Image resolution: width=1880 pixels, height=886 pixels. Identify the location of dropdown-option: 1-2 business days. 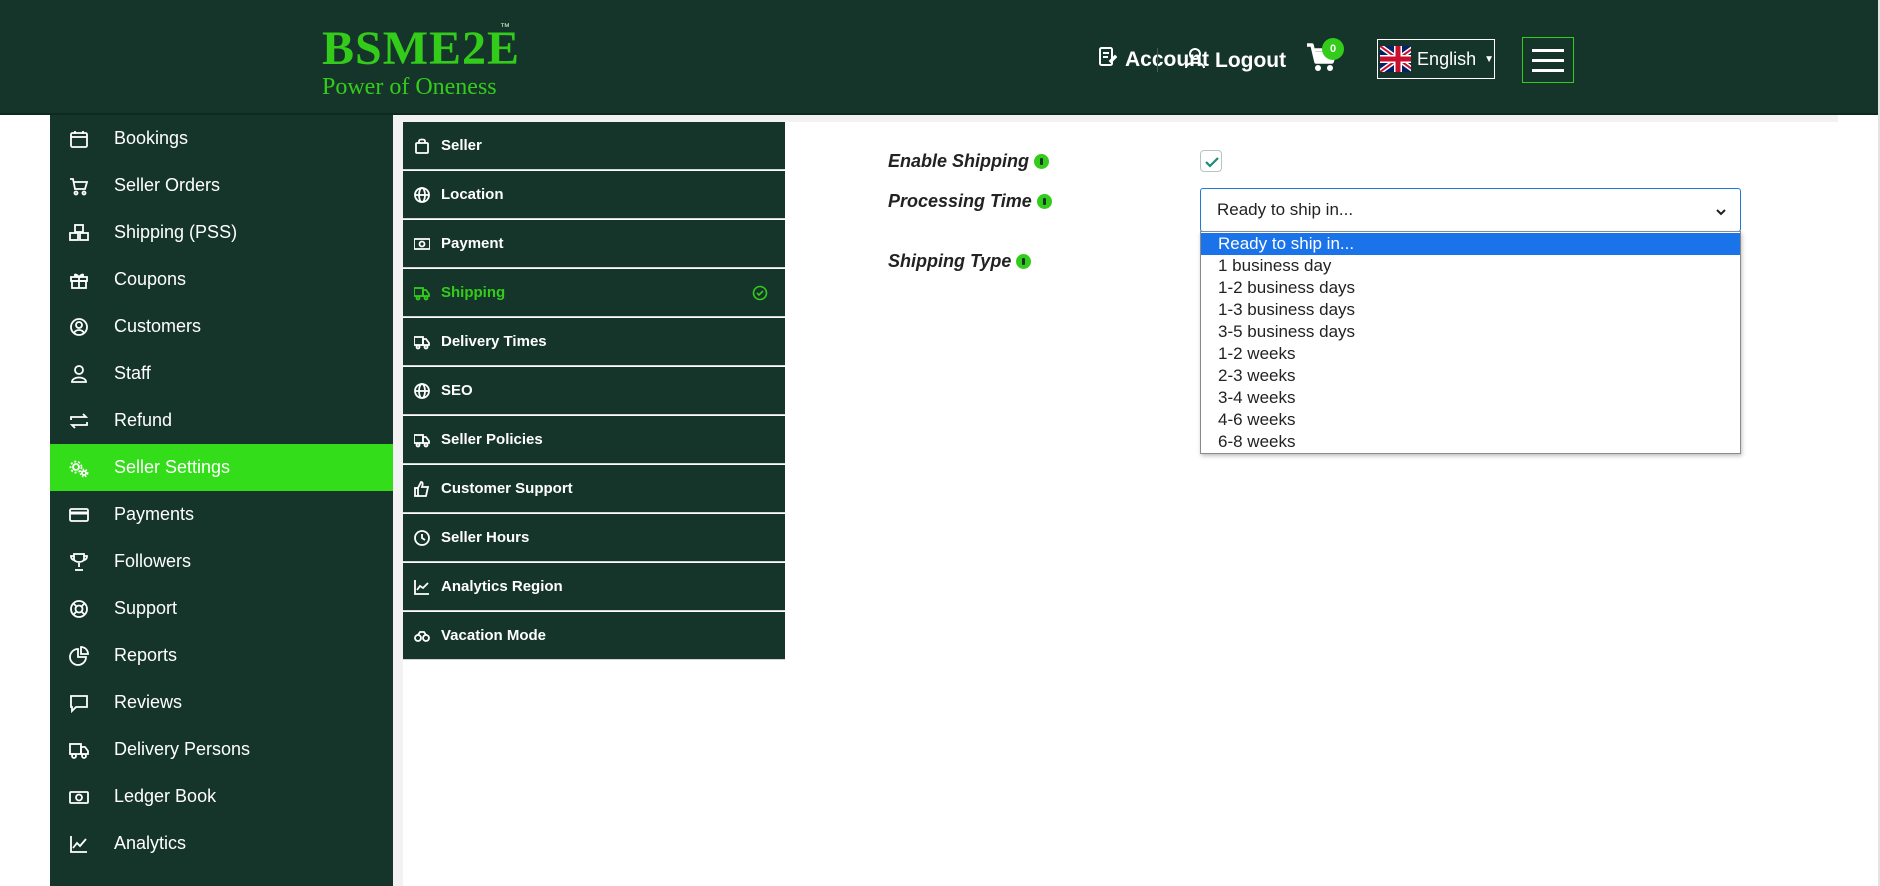
(1470, 288).